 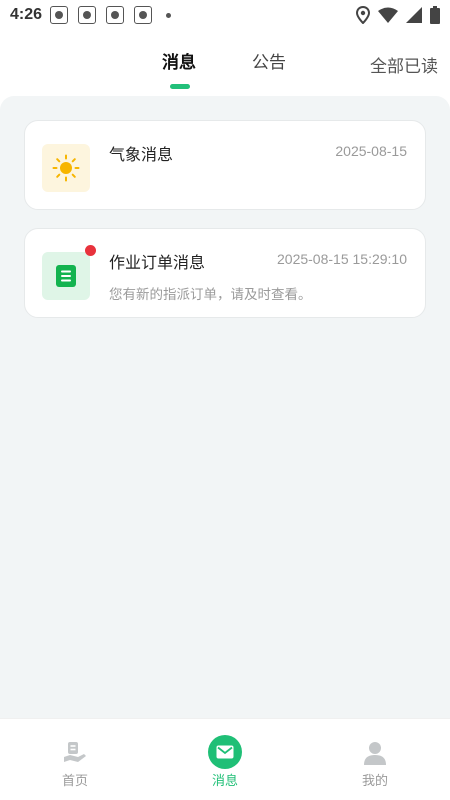 I want to click on status-bar: 4:26, so click(x=225, y=15).